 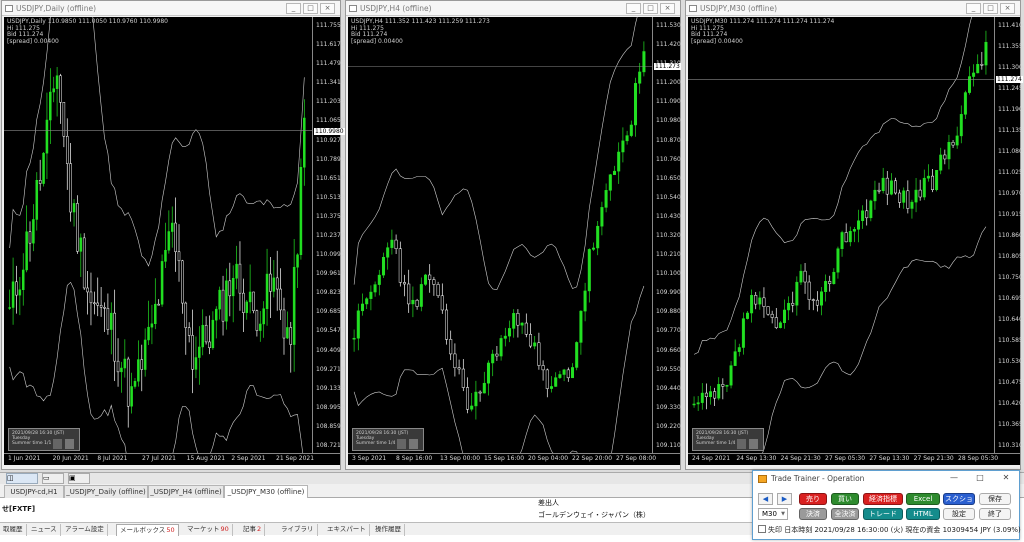 I want to click on trainer-button-5: Excel, so click(x=923, y=499).